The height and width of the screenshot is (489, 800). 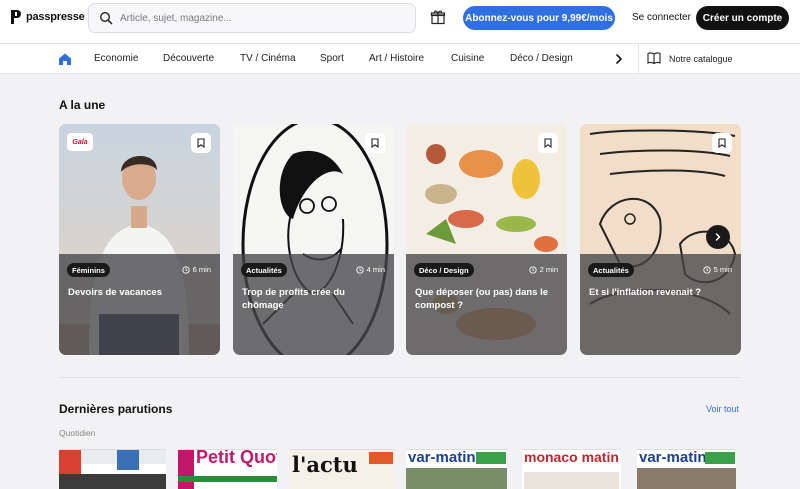 What do you see at coordinates (65, 59) in the screenshot?
I see `home-icon` at bounding box center [65, 59].